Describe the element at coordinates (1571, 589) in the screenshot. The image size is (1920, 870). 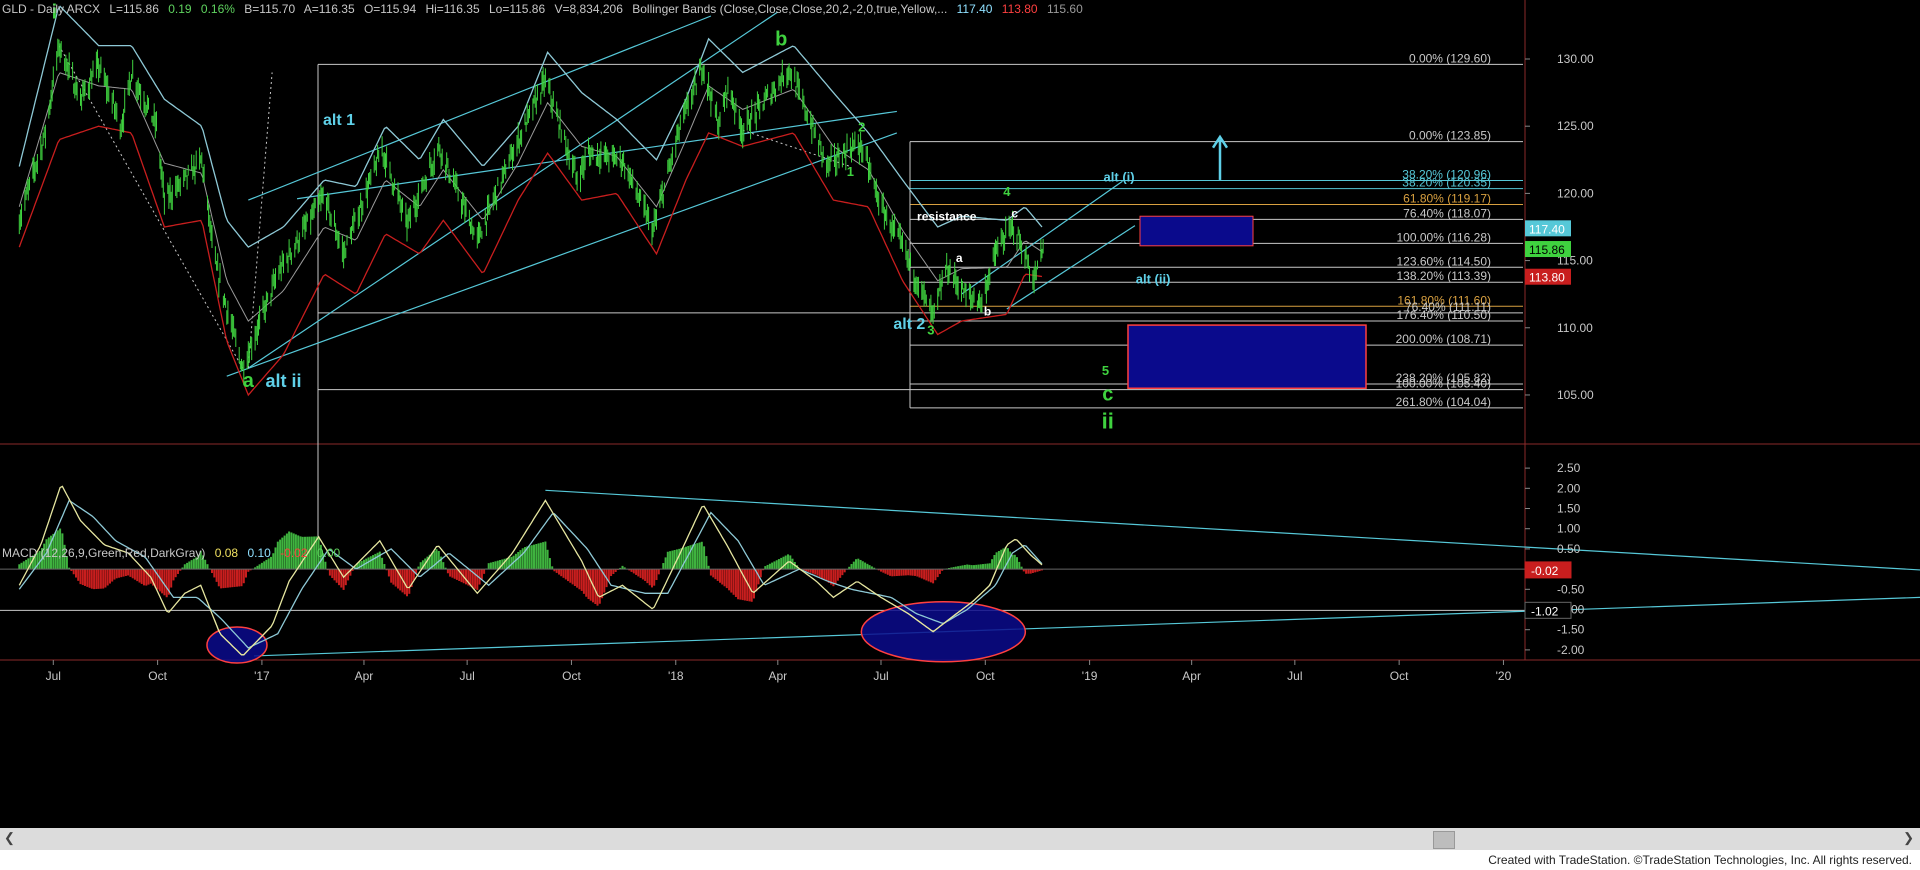
I see `macd-axis-label: -0.50` at that location.